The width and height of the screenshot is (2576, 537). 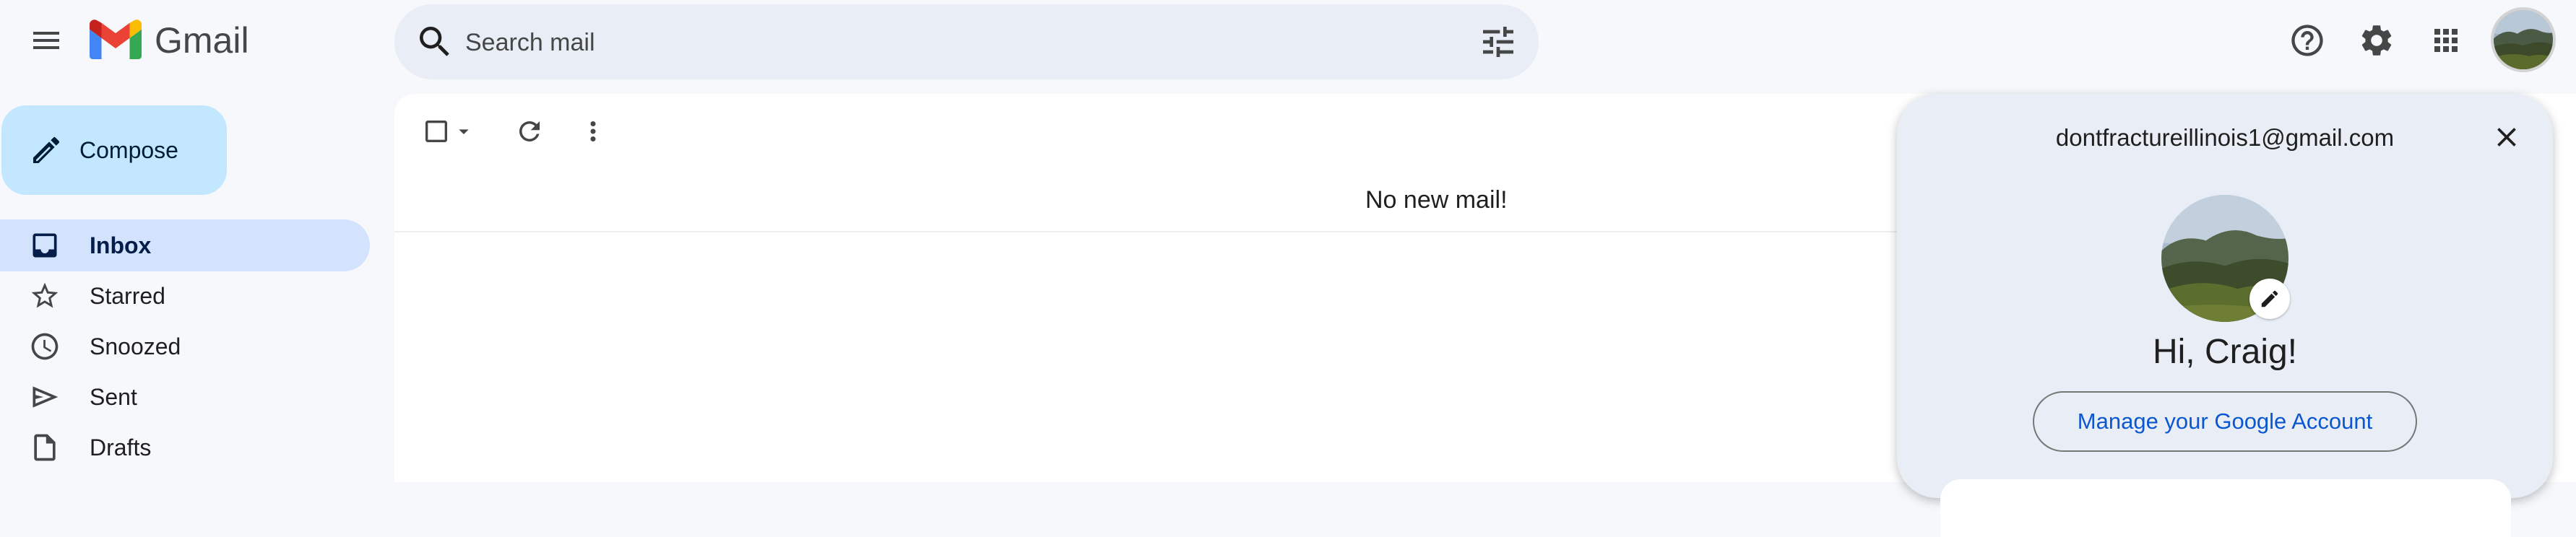 I want to click on more-vert-icon, so click(x=593, y=131).